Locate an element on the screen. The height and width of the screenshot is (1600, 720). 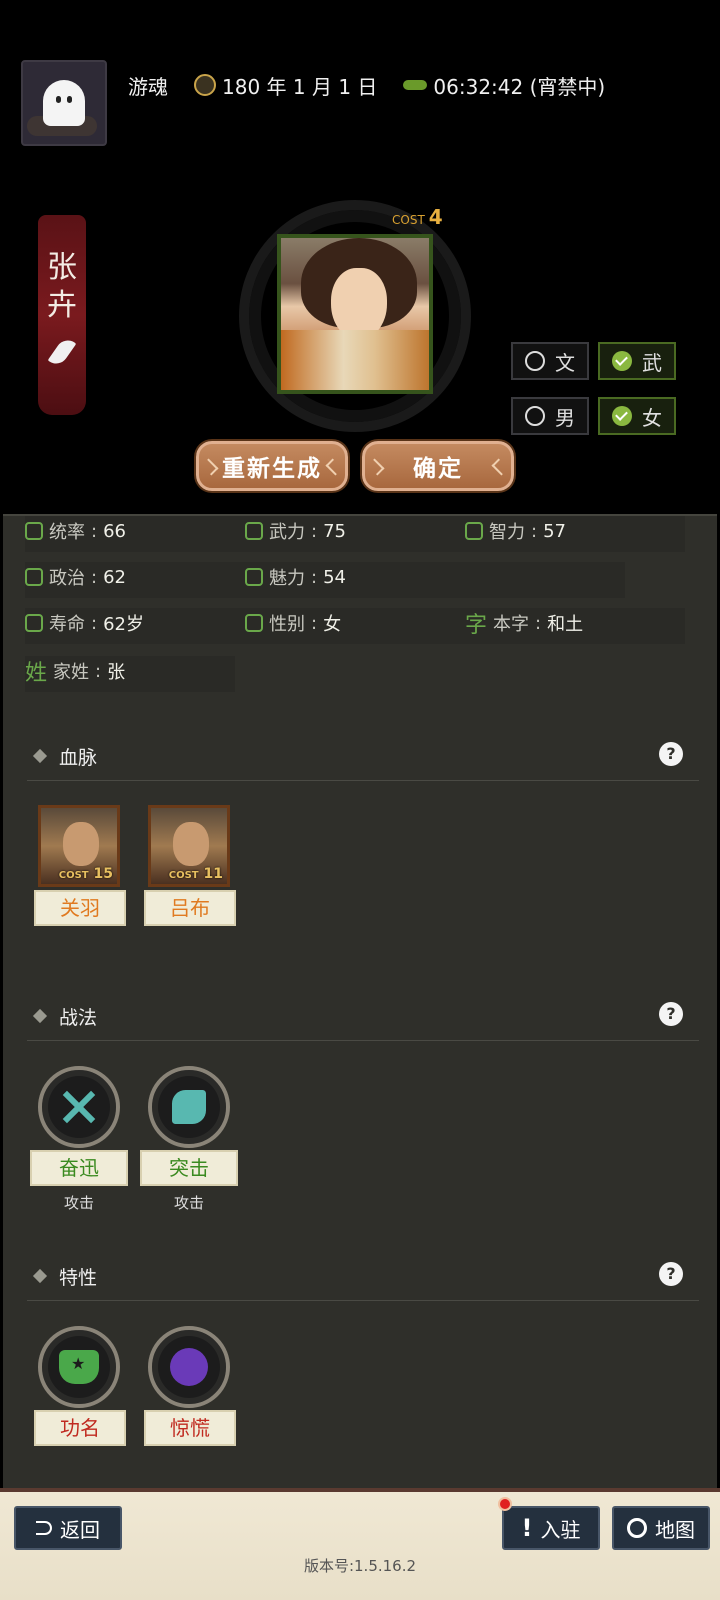
hero-name-lvbu: 吕布 is located at coordinates (190, 908).